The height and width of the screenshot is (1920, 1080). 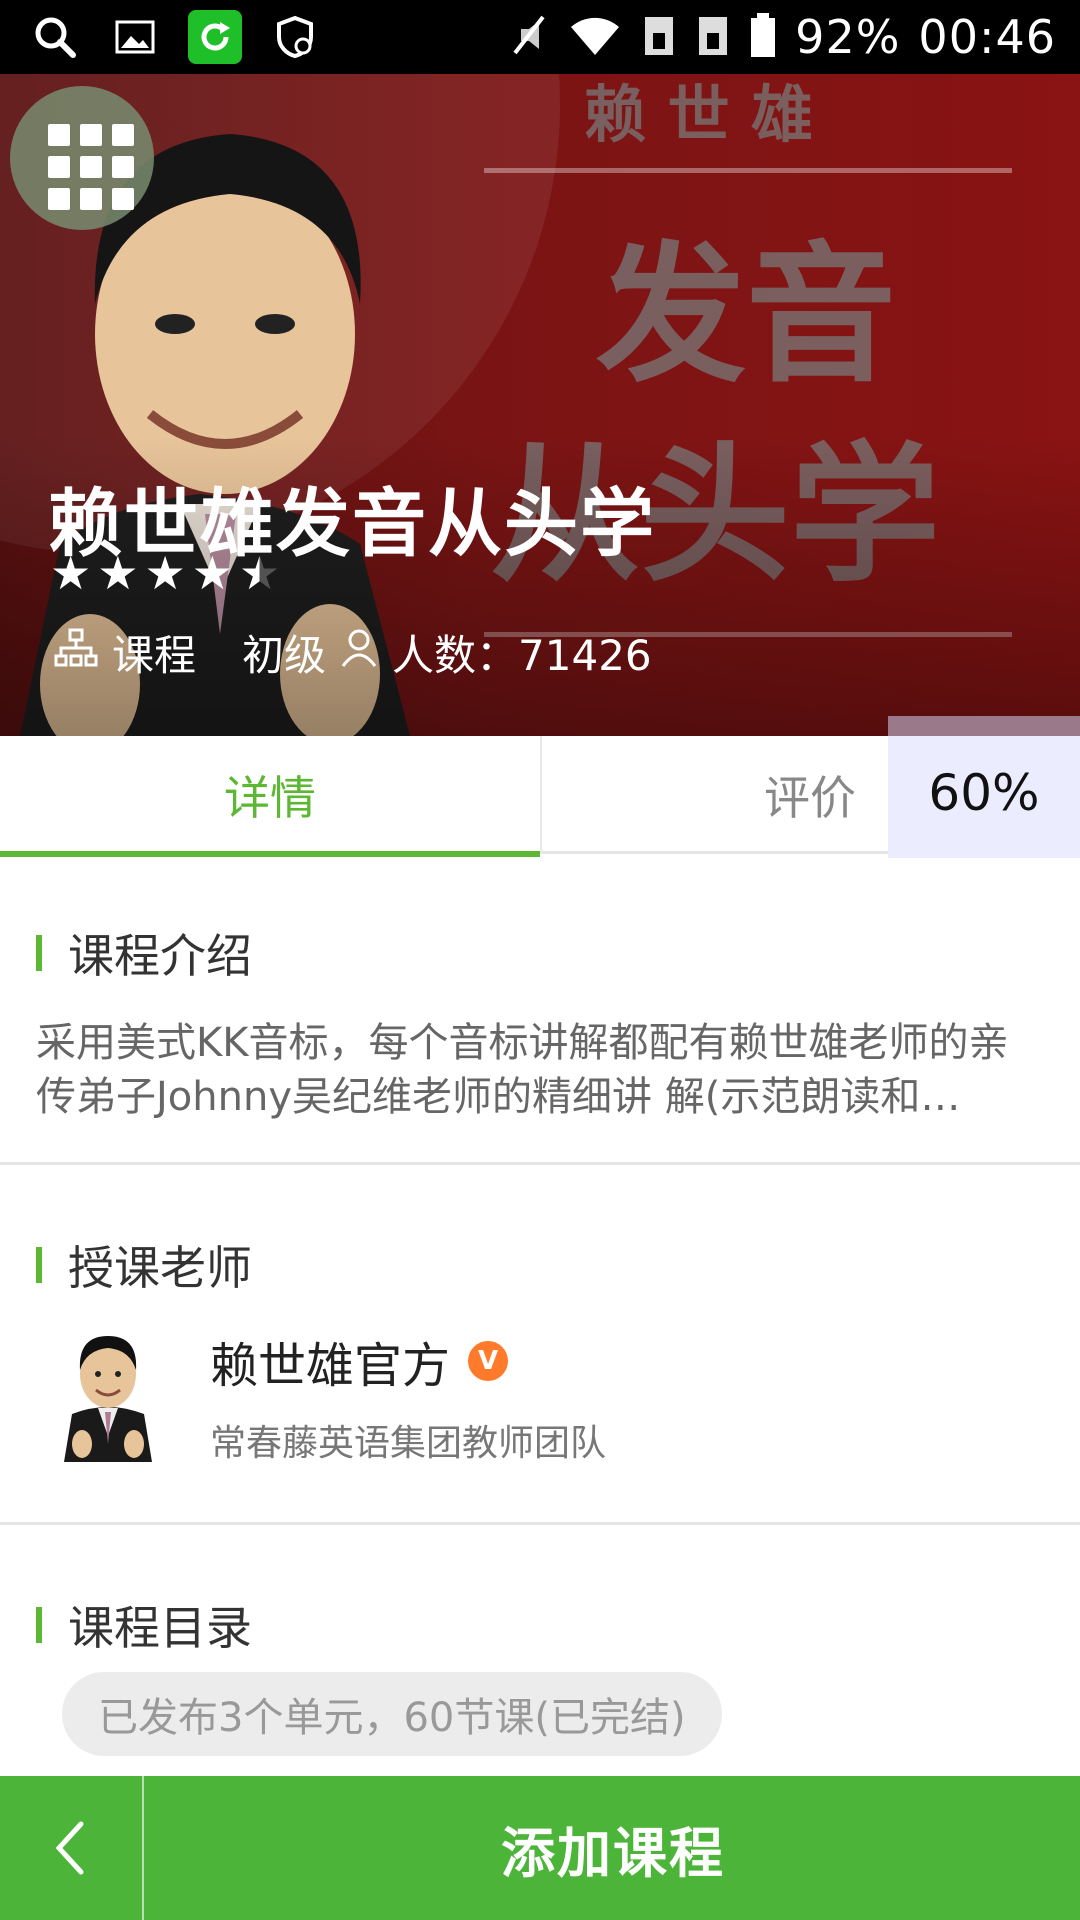 What do you see at coordinates (984, 793) in the screenshot?
I see `percent-overlay-text: 60%` at bounding box center [984, 793].